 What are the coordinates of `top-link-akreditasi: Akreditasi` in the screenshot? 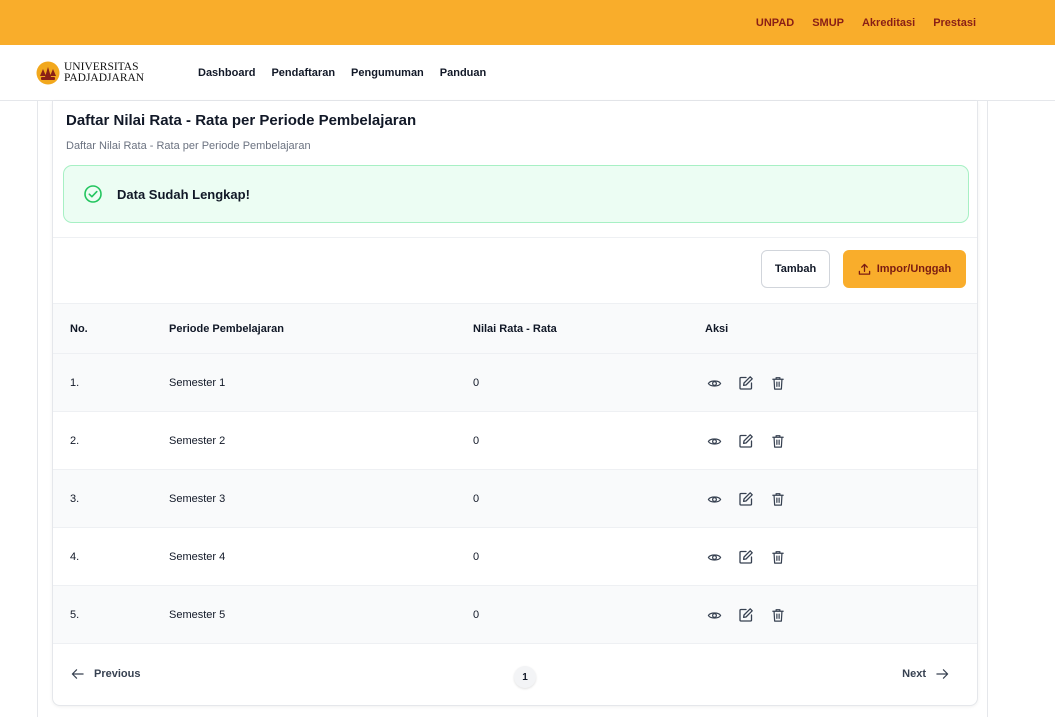 It's located at (888, 23).